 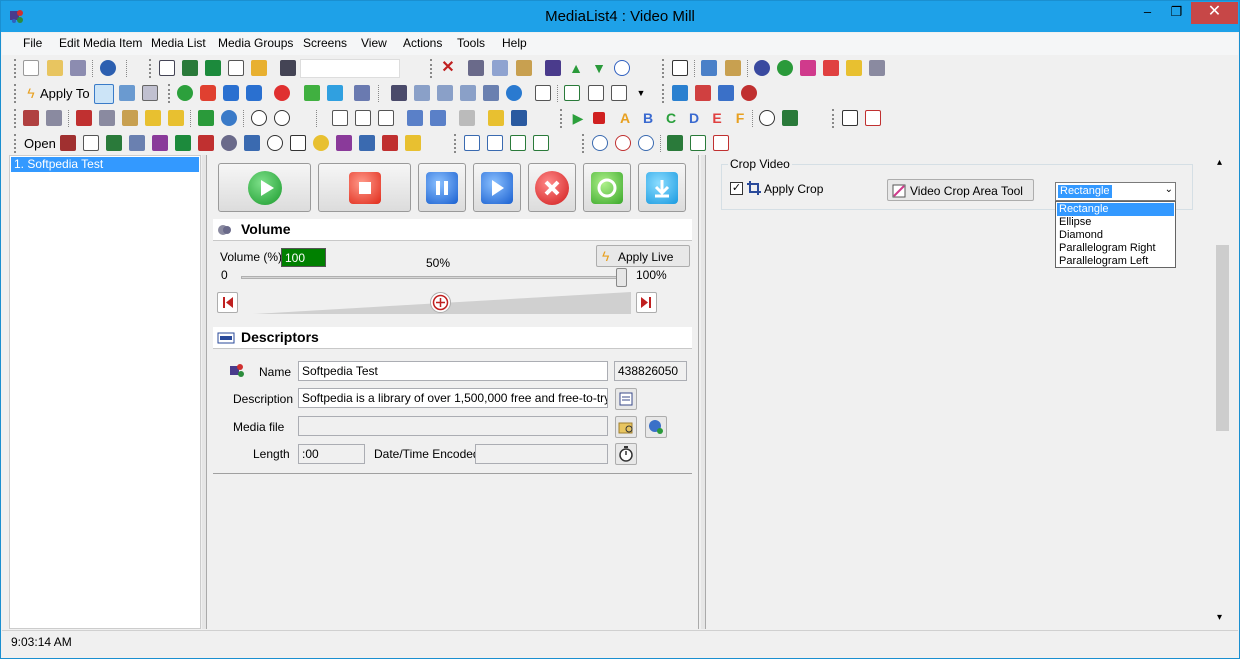 I want to click on open-frame-icon, so click(x=367, y=143).